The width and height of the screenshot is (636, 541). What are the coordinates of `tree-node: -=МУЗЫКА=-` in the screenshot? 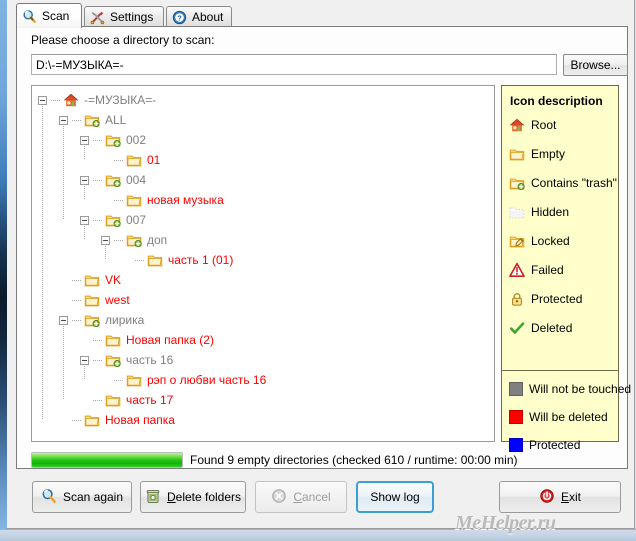 It's located at (263, 100).